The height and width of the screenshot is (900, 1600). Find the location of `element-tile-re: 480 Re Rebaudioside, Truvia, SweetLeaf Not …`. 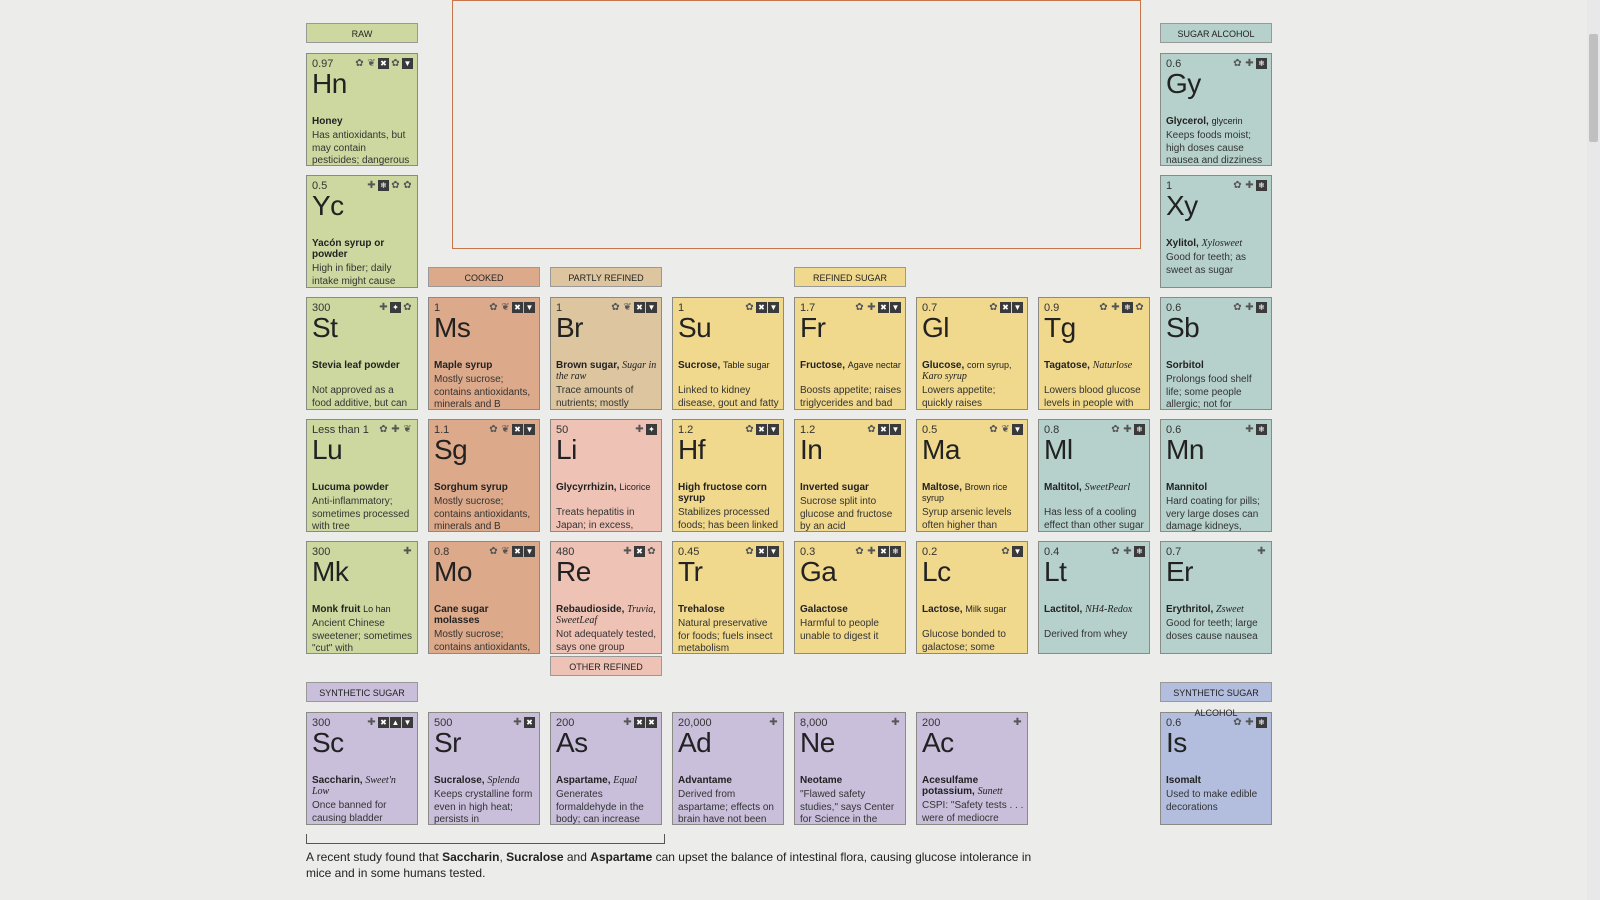

element-tile-re: 480 Re Rebaudioside, Truvia, SweetLeaf Not … is located at coordinates (606, 597).